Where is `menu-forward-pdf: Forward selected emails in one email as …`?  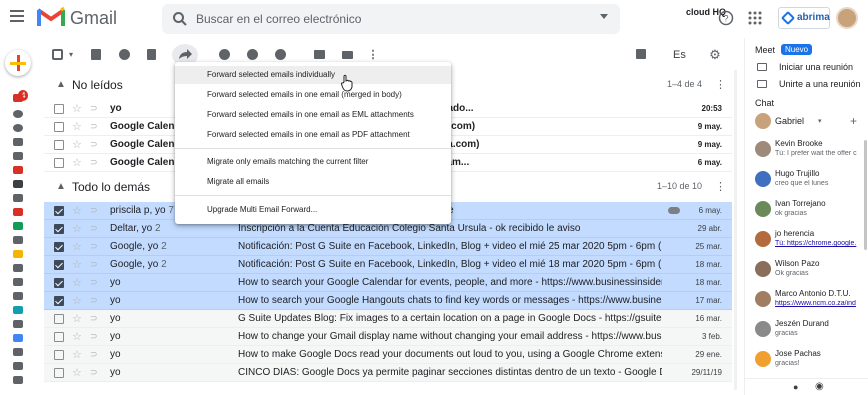 menu-forward-pdf: Forward selected emails in one email as … is located at coordinates (313, 135).